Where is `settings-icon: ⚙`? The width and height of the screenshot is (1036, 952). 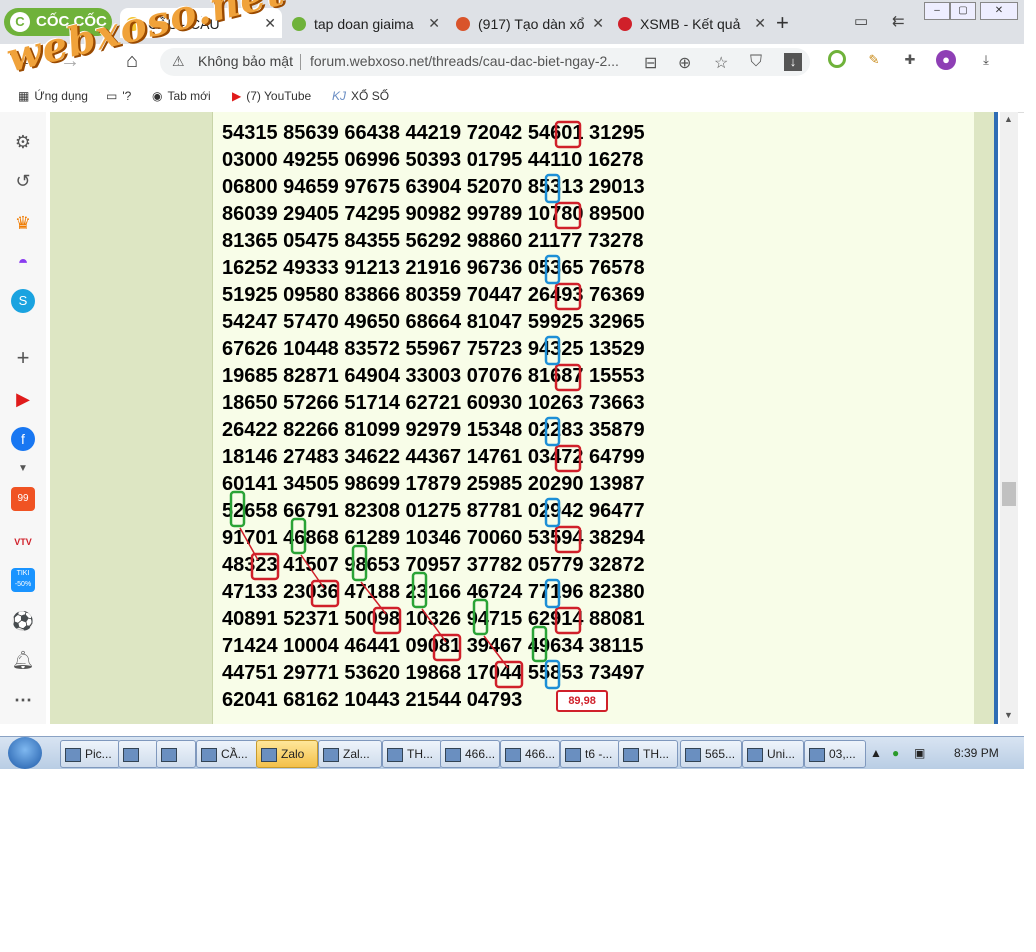 settings-icon: ⚙ is located at coordinates (23, 142).